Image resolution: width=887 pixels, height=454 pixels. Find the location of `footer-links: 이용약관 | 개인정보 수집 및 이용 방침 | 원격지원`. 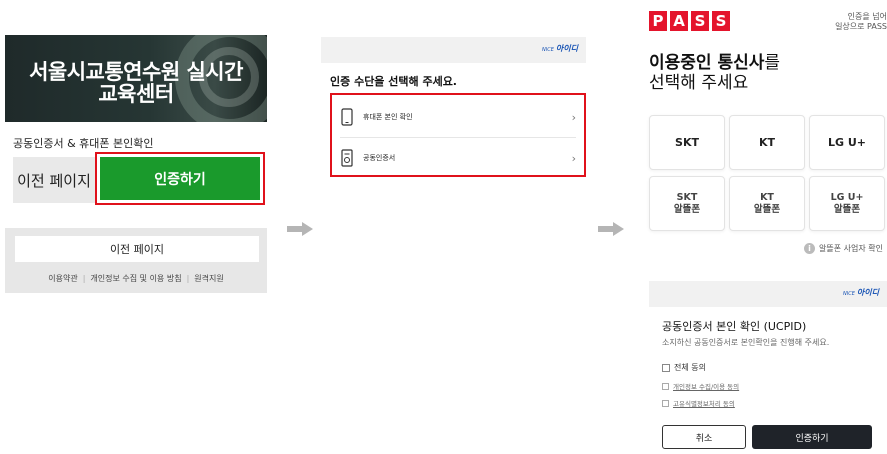

footer-links: 이용약관 | 개인정보 수집 및 이용 방침 | 원격지원 is located at coordinates (136, 278).